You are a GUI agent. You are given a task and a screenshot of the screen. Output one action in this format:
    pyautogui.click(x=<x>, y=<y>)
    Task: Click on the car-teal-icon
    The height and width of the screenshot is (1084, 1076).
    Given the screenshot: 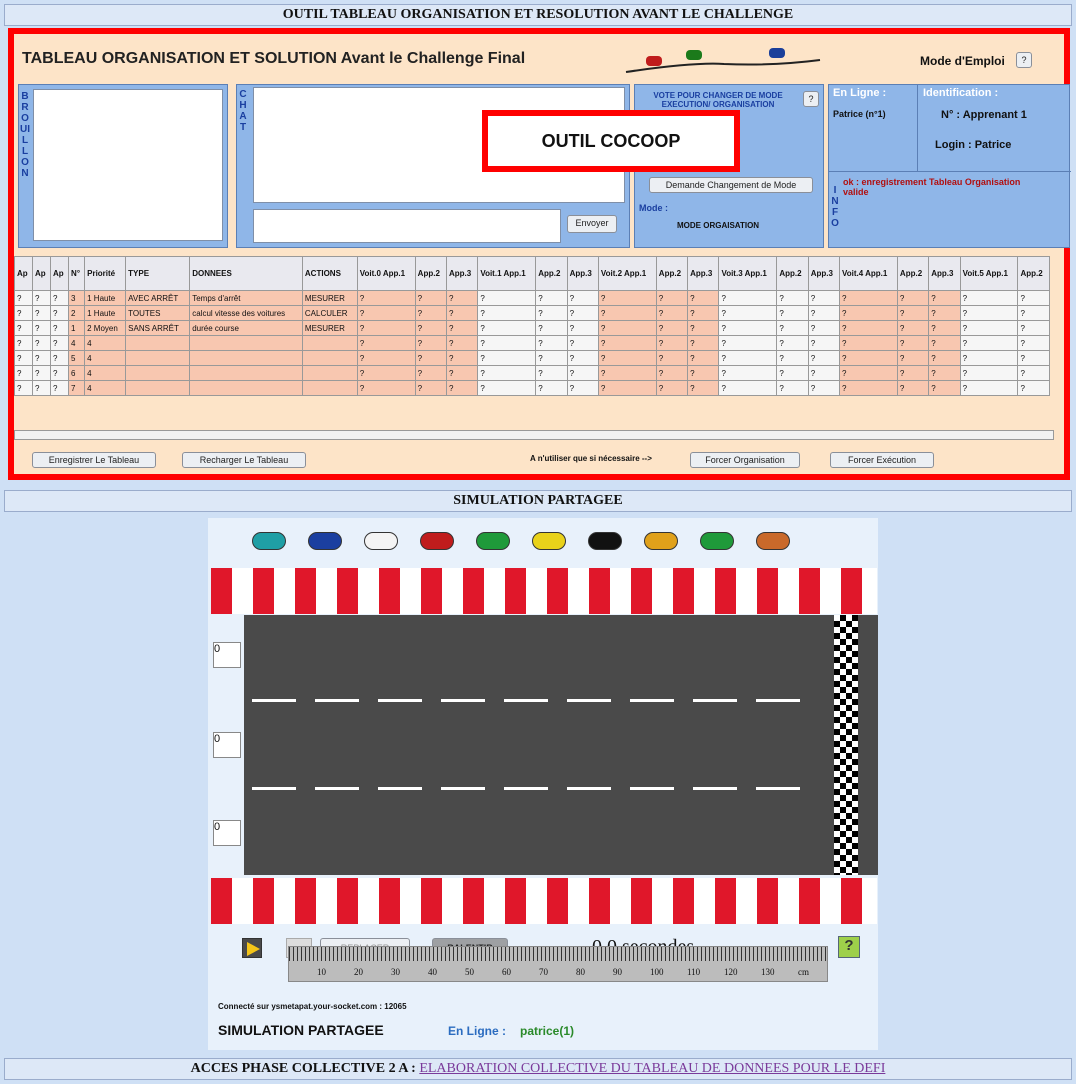 What is the action you would take?
    pyautogui.click(x=269, y=541)
    